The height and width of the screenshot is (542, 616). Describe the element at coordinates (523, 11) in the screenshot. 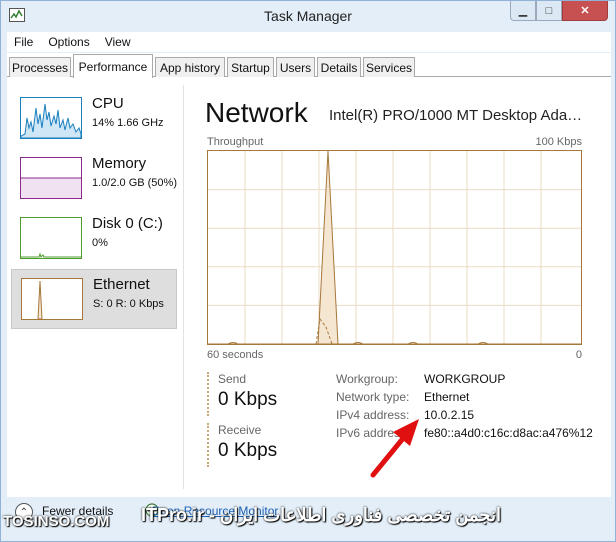

I see `minimize-button: ▁` at that location.